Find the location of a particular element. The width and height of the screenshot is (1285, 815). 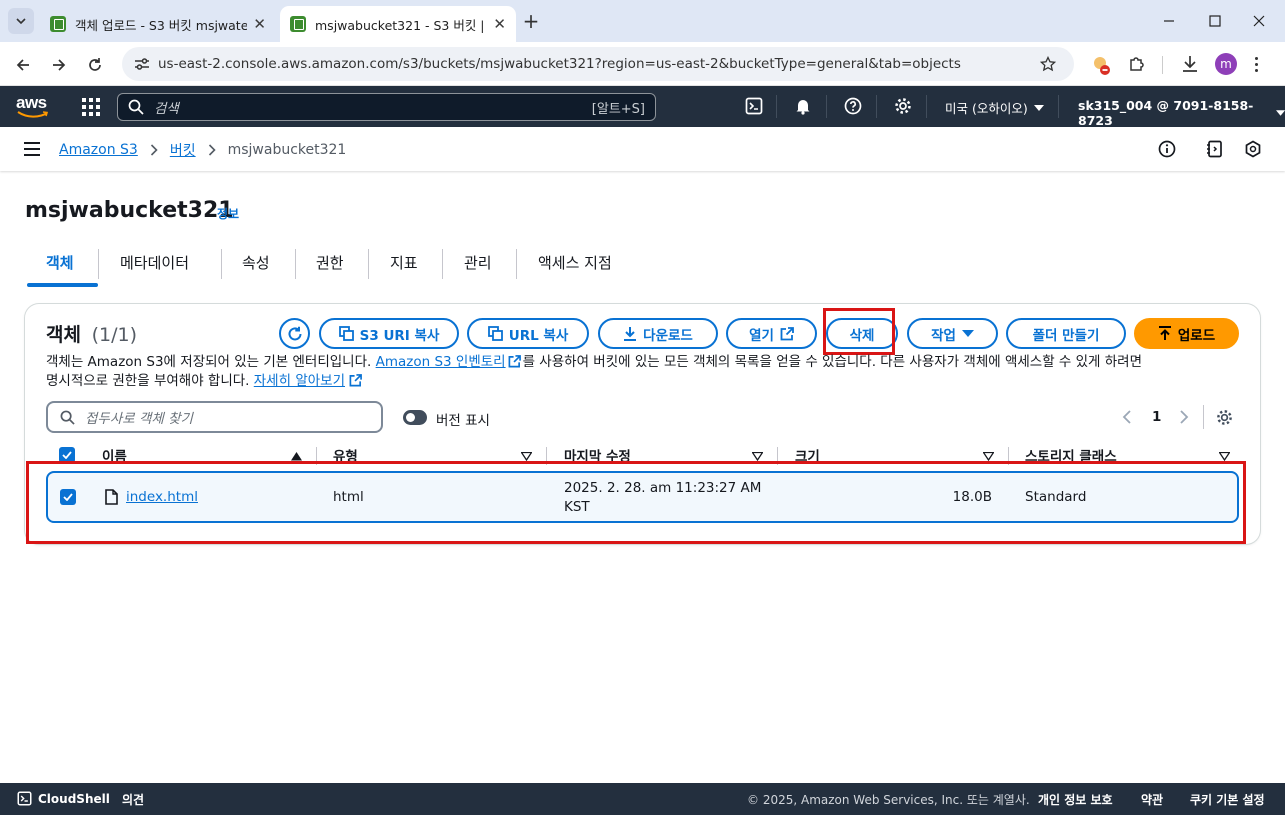

extensions-puzzle-icon is located at coordinates (1137, 64).